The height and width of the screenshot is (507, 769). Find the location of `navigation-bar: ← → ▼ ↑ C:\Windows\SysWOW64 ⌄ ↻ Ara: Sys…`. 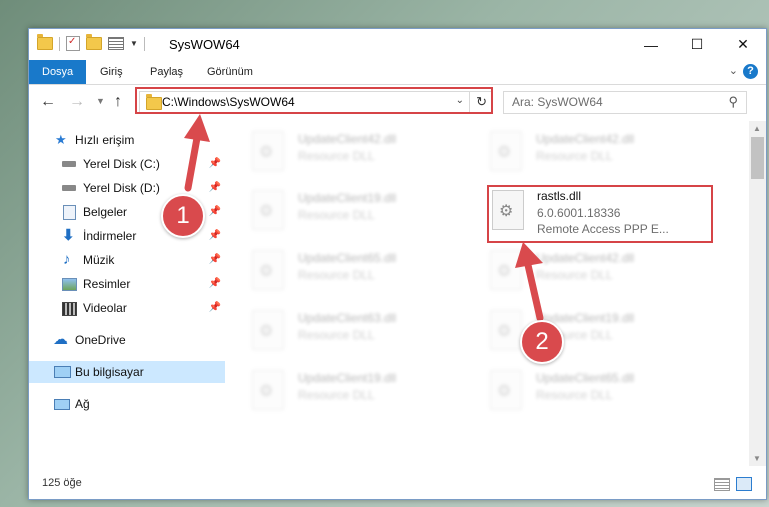

navigation-bar: ← → ▼ ↑ C:\Windows\SysWOW64 ⌄ ↻ Ara: Sys… is located at coordinates (397, 102).